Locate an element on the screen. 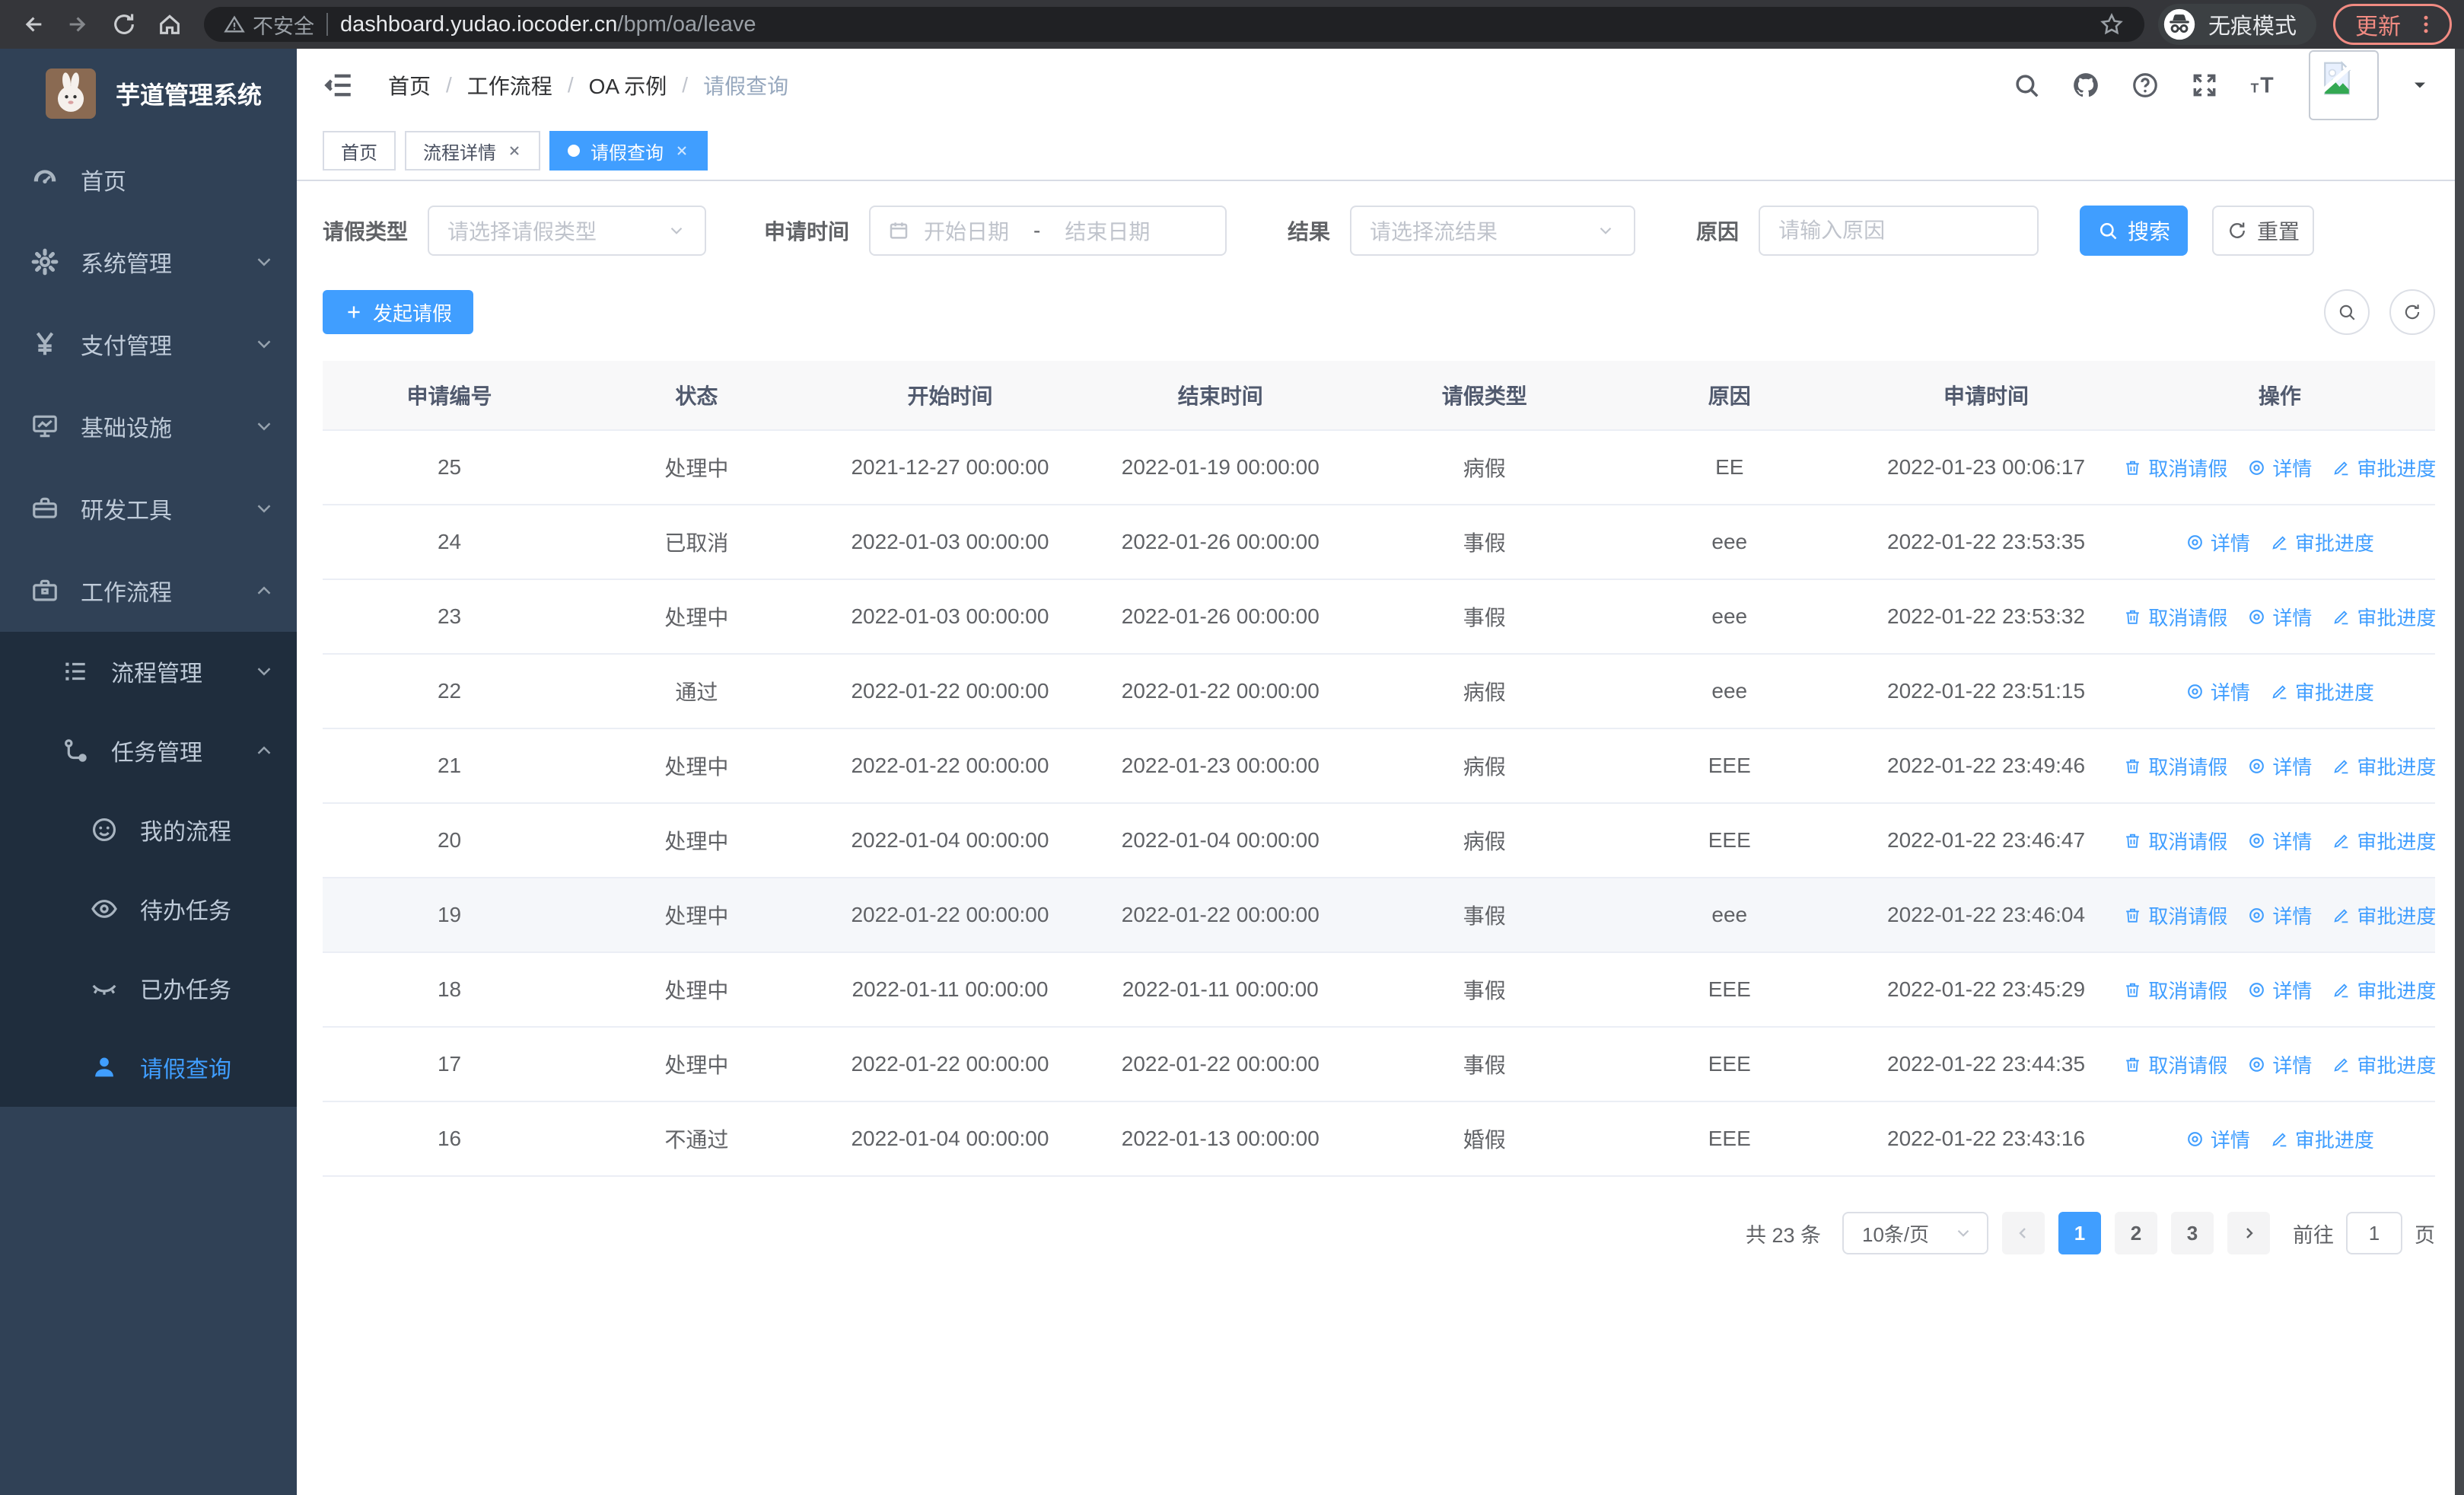  cell-operations: 取消请假 详情 审批进度 is located at coordinates (2279, 617).